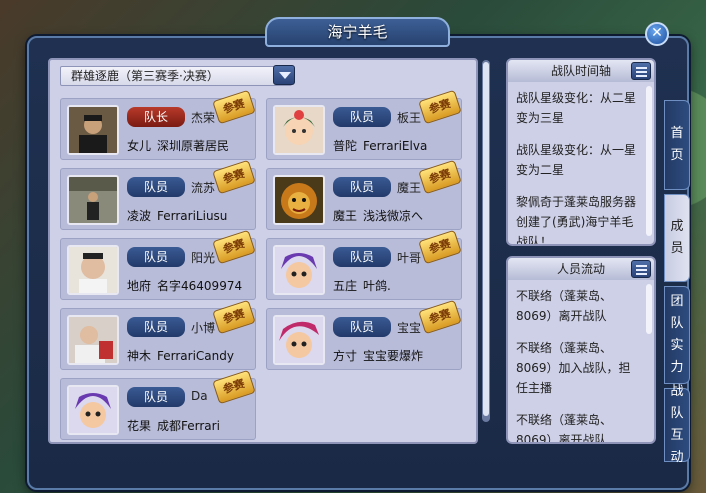  I want to click on member-nickname: FerrariLiusu, so click(192, 216).